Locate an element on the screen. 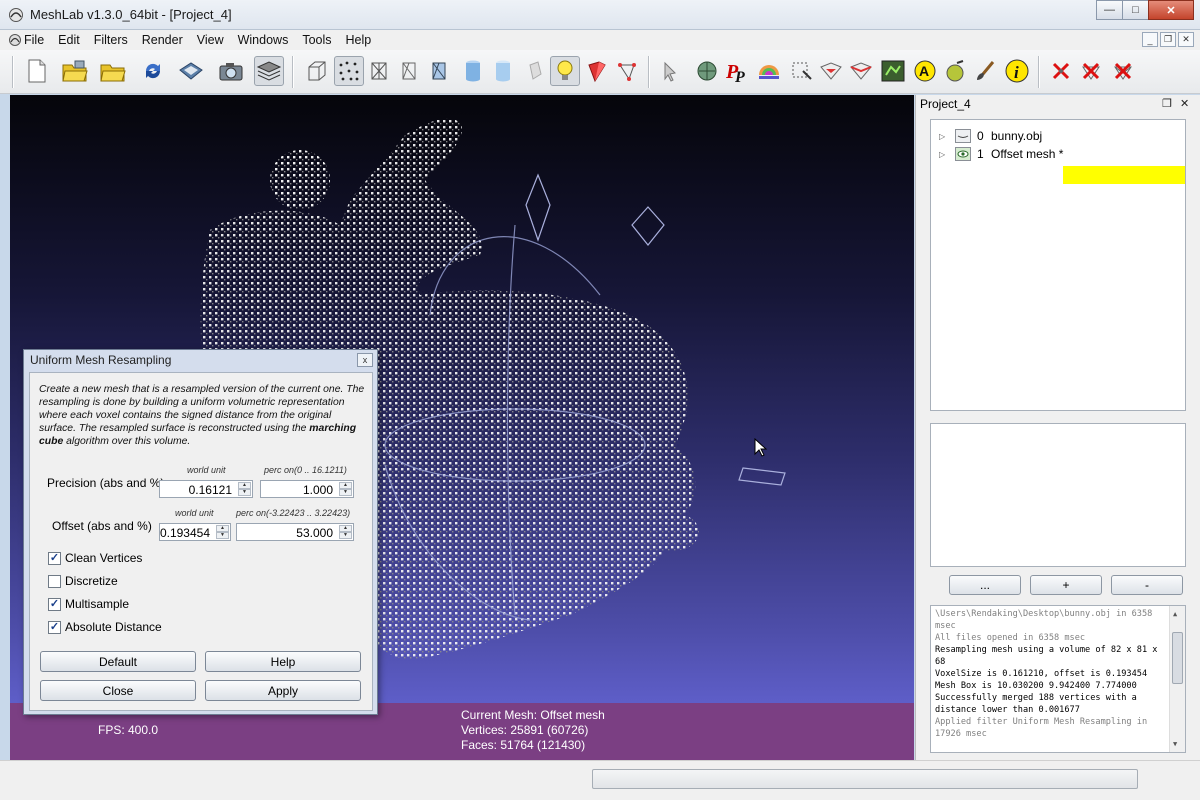  pickpoints-icon: A is located at coordinates (925, 71).